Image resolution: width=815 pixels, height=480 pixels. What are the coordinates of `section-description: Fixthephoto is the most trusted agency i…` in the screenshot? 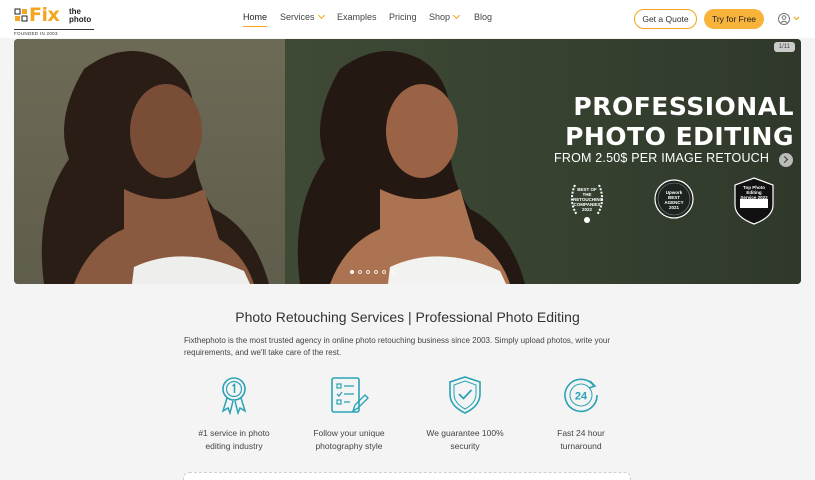 It's located at (397, 346).